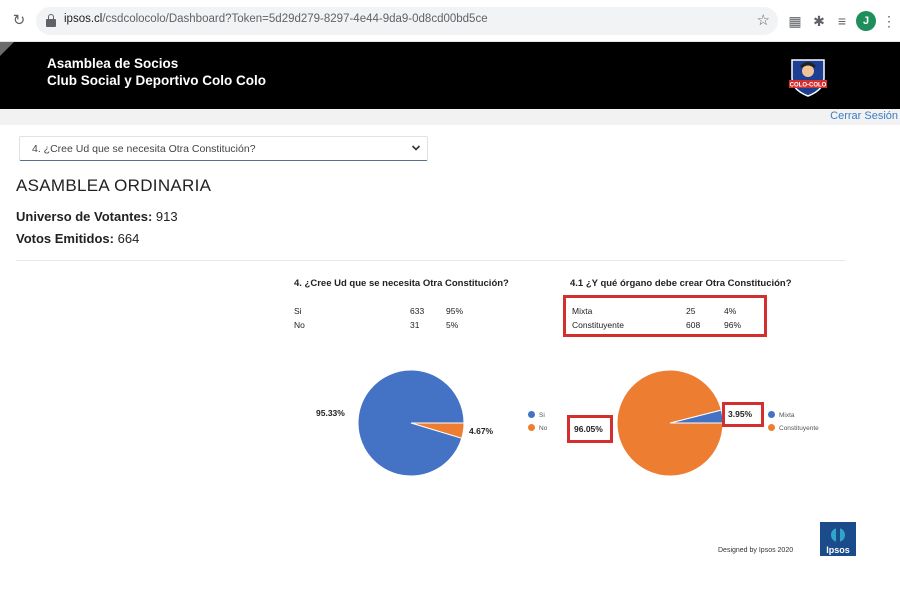 The width and height of the screenshot is (900, 600). I want to click on chart1-legend-item: No, so click(537, 428).